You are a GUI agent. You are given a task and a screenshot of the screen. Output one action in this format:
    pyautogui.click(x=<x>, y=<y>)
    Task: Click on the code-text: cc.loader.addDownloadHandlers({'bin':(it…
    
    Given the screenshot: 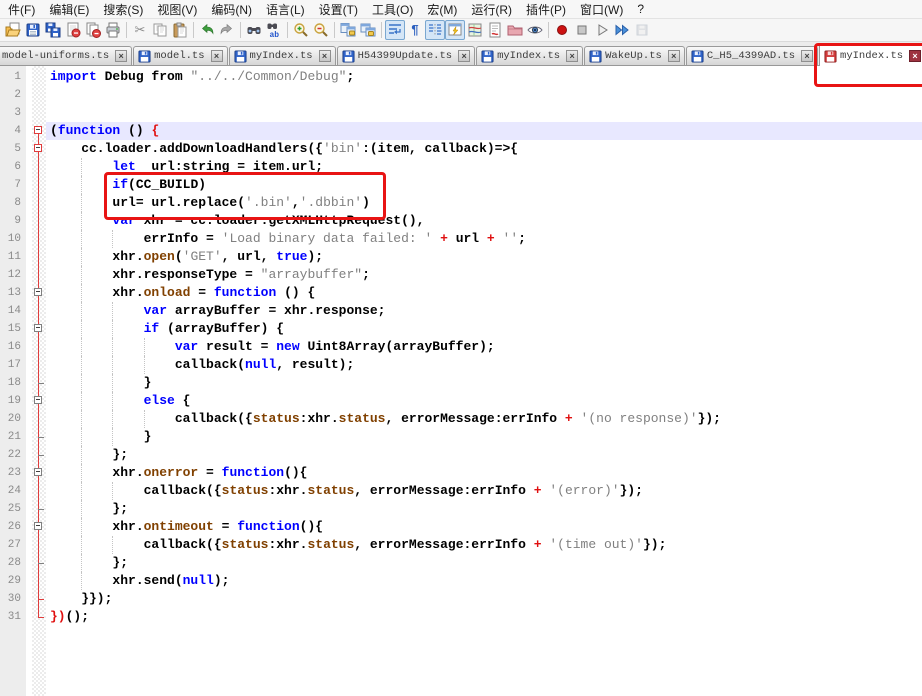 What is the action you would take?
    pyautogui.click(x=484, y=149)
    